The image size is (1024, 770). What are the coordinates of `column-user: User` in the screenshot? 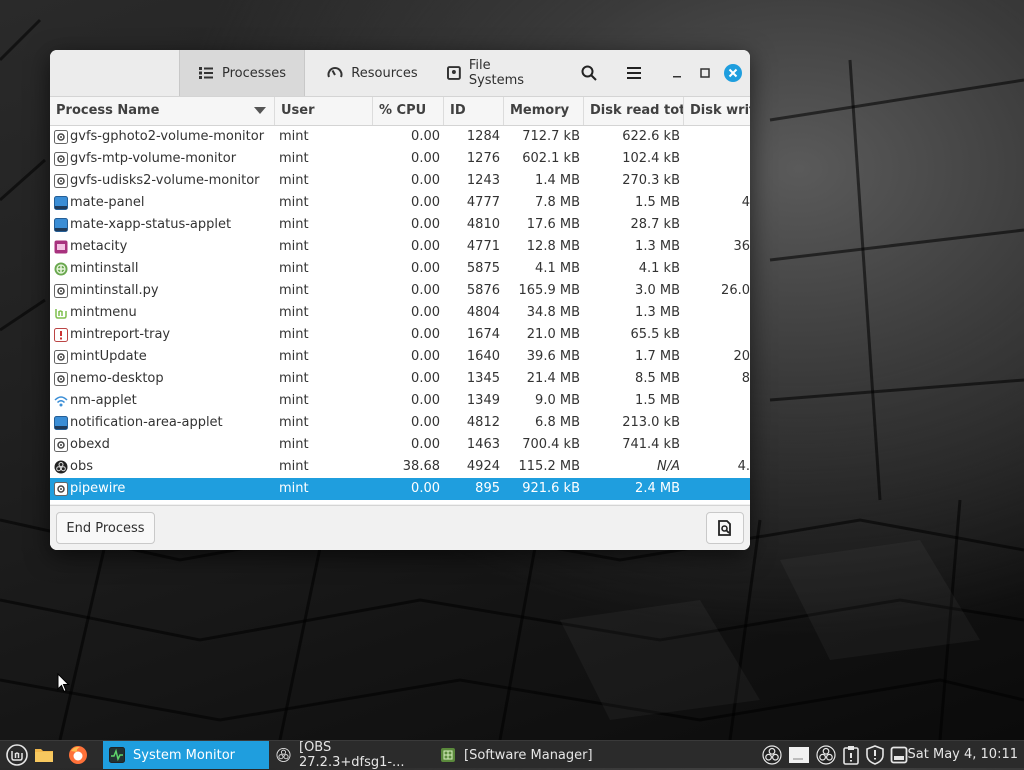 It's located at (324, 111).